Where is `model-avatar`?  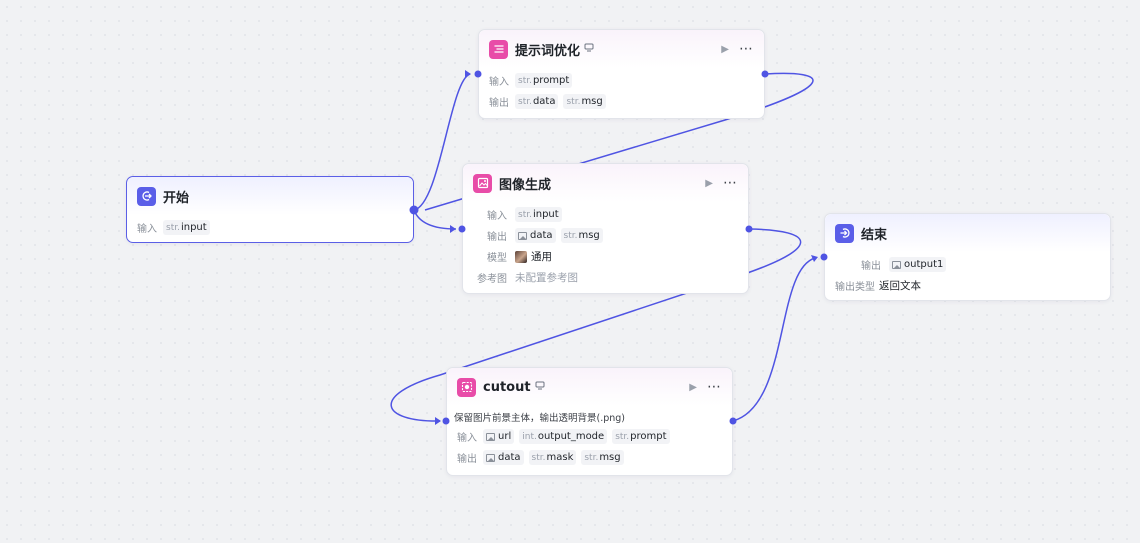
model-avatar is located at coordinates (521, 256).